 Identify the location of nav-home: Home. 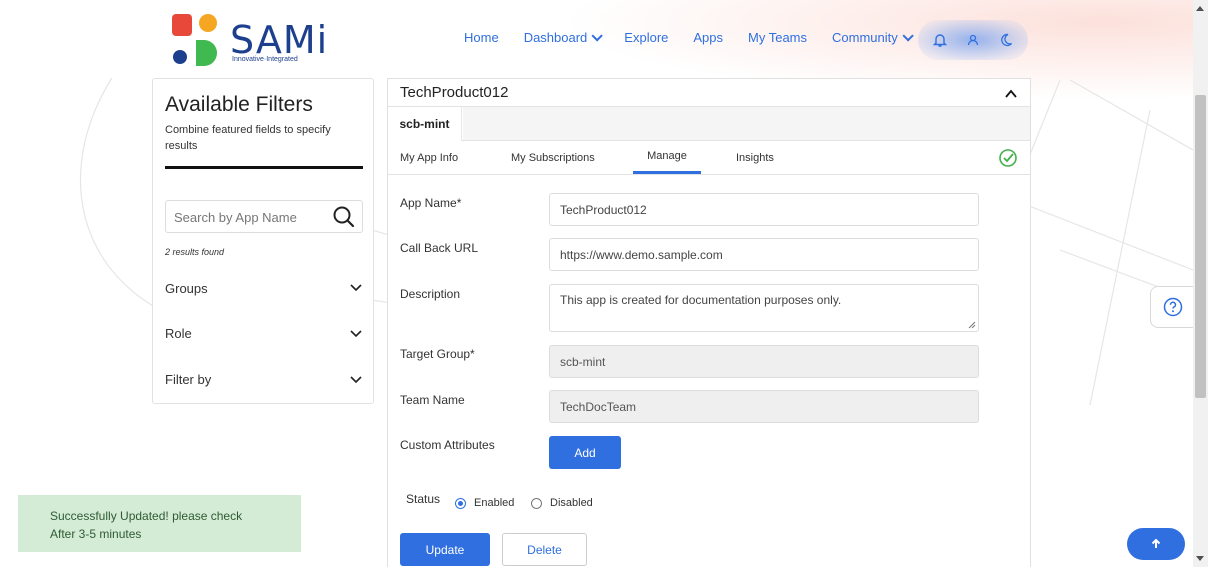
(481, 37).